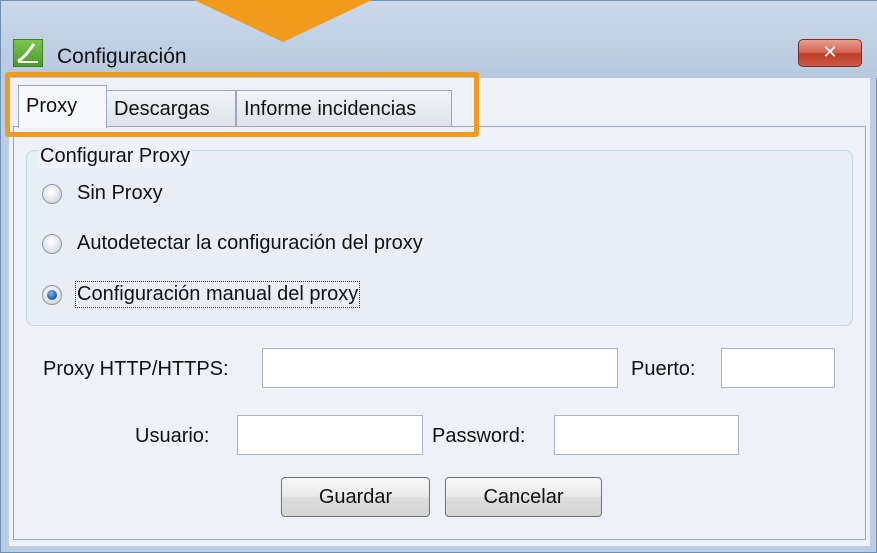  What do you see at coordinates (663, 369) in the screenshot?
I see `port-label: Puerto:` at bounding box center [663, 369].